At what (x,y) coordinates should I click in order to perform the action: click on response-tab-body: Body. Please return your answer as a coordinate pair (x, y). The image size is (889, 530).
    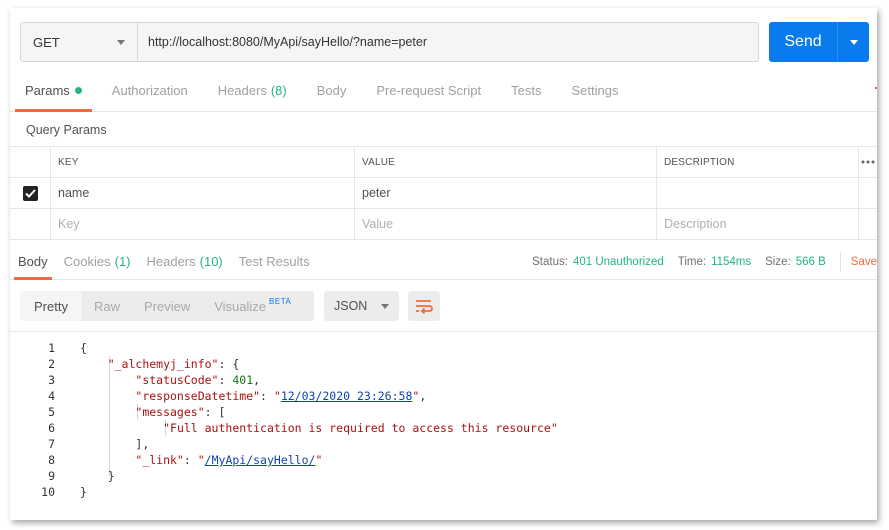
    Looking at the image, I should click on (33, 262).